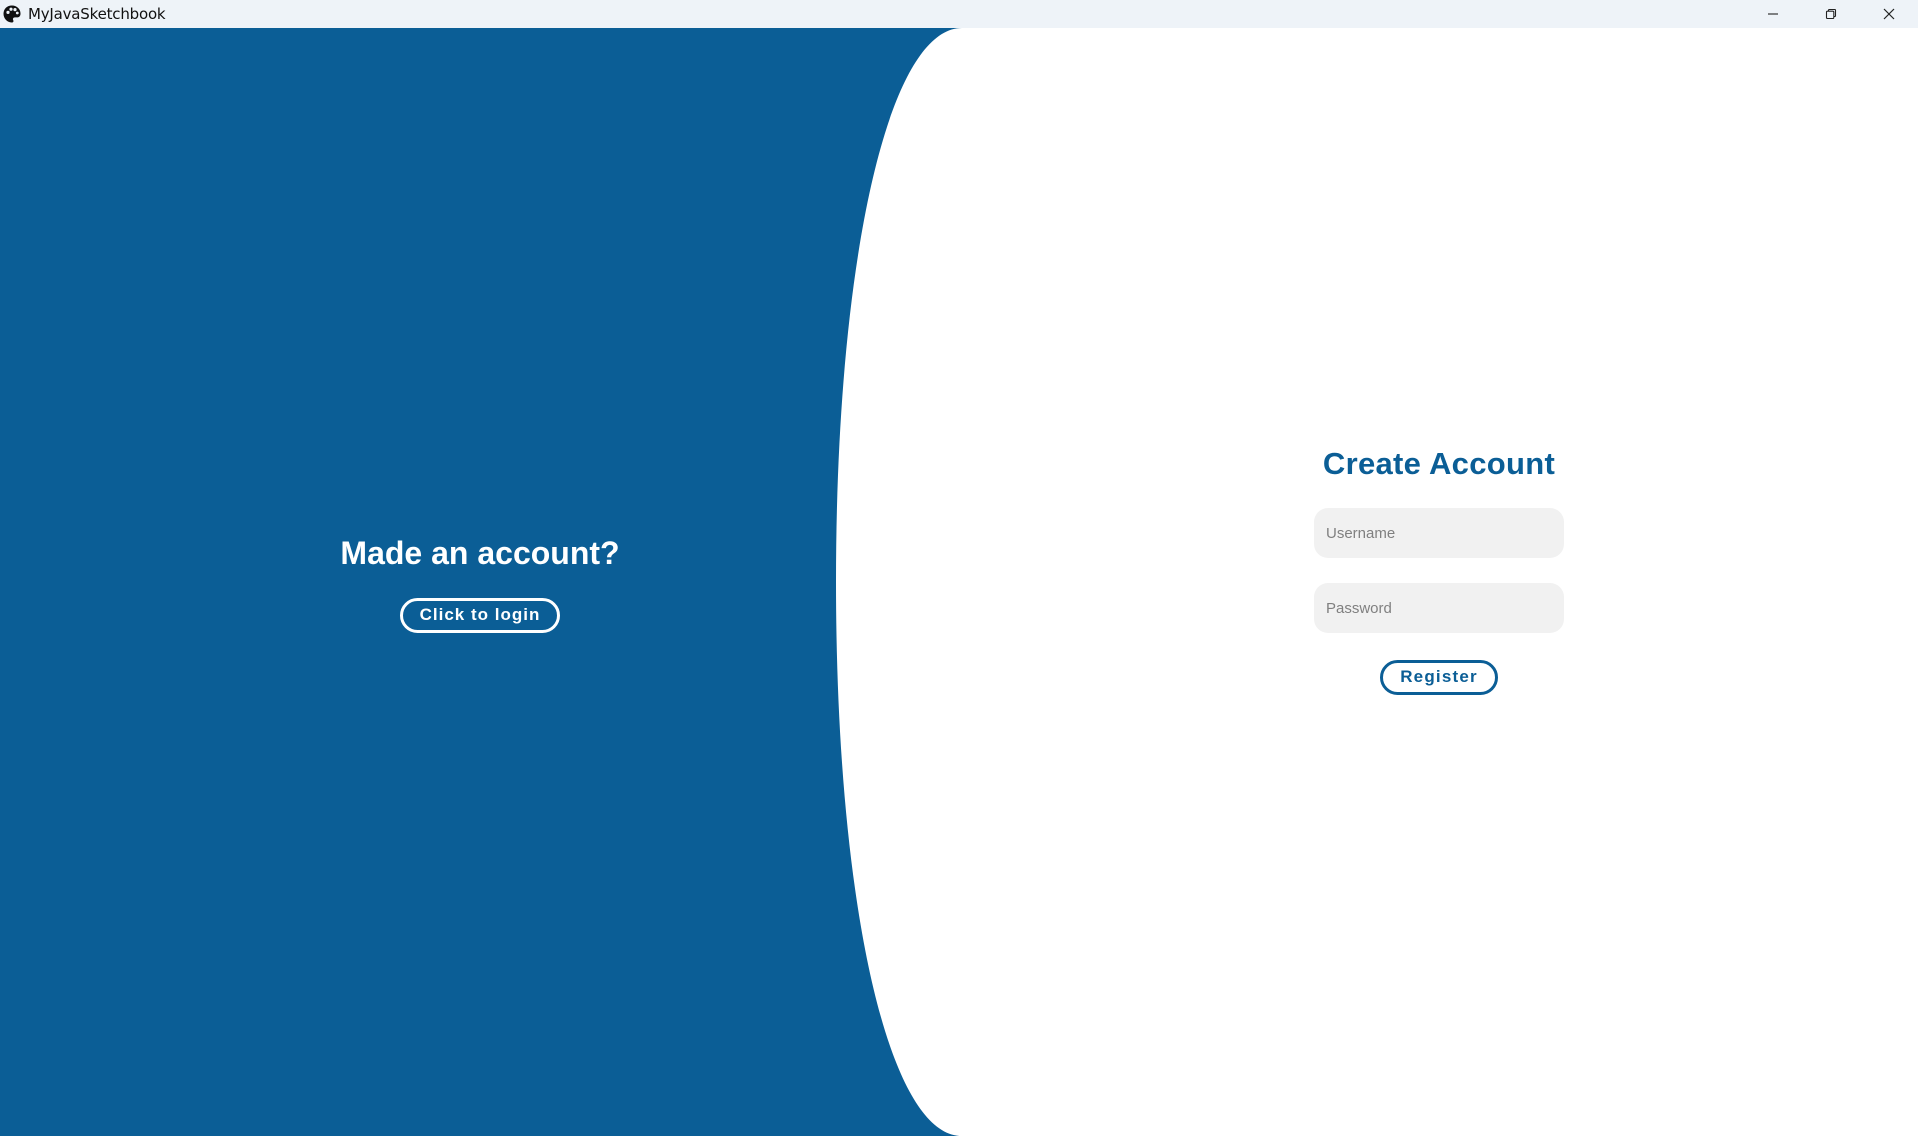 The height and width of the screenshot is (1136, 1918). What do you see at coordinates (1439, 463) in the screenshot?
I see `create-account-title: Create Account` at bounding box center [1439, 463].